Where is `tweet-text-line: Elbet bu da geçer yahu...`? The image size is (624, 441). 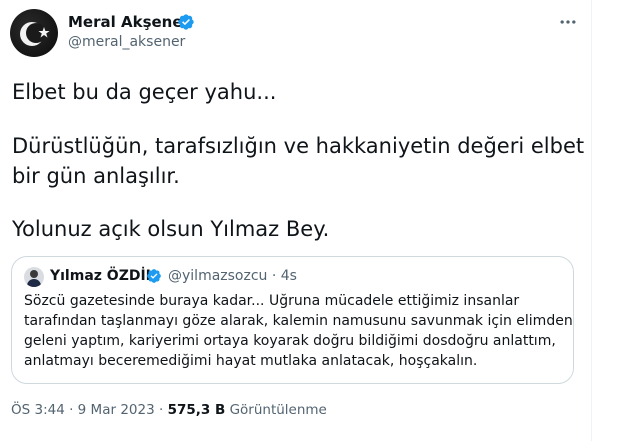 tweet-text-line: Elbet bu da geçer yahu... is located at coordinates (144, 92).